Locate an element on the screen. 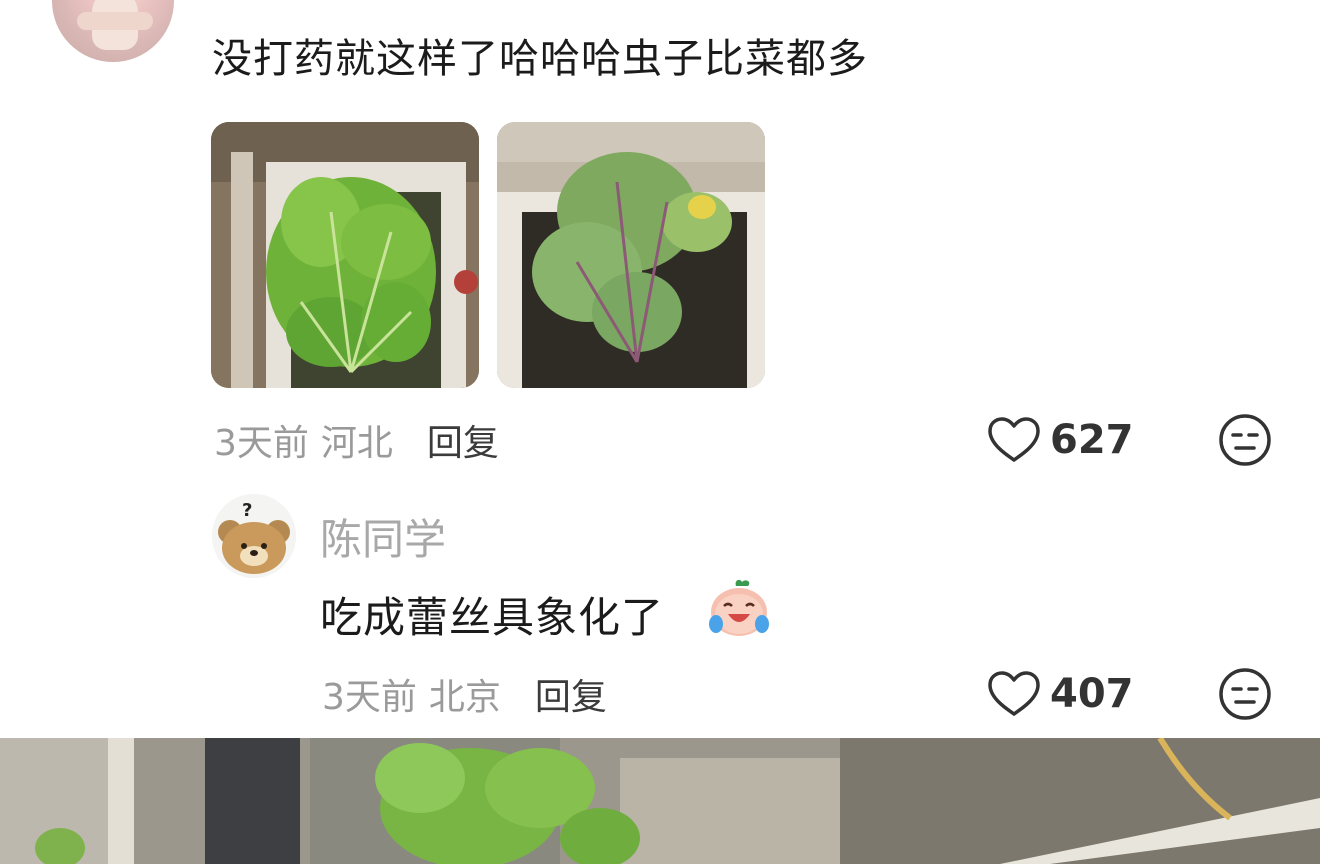  reply-button: 回复 is located at coordinates (463, 443).